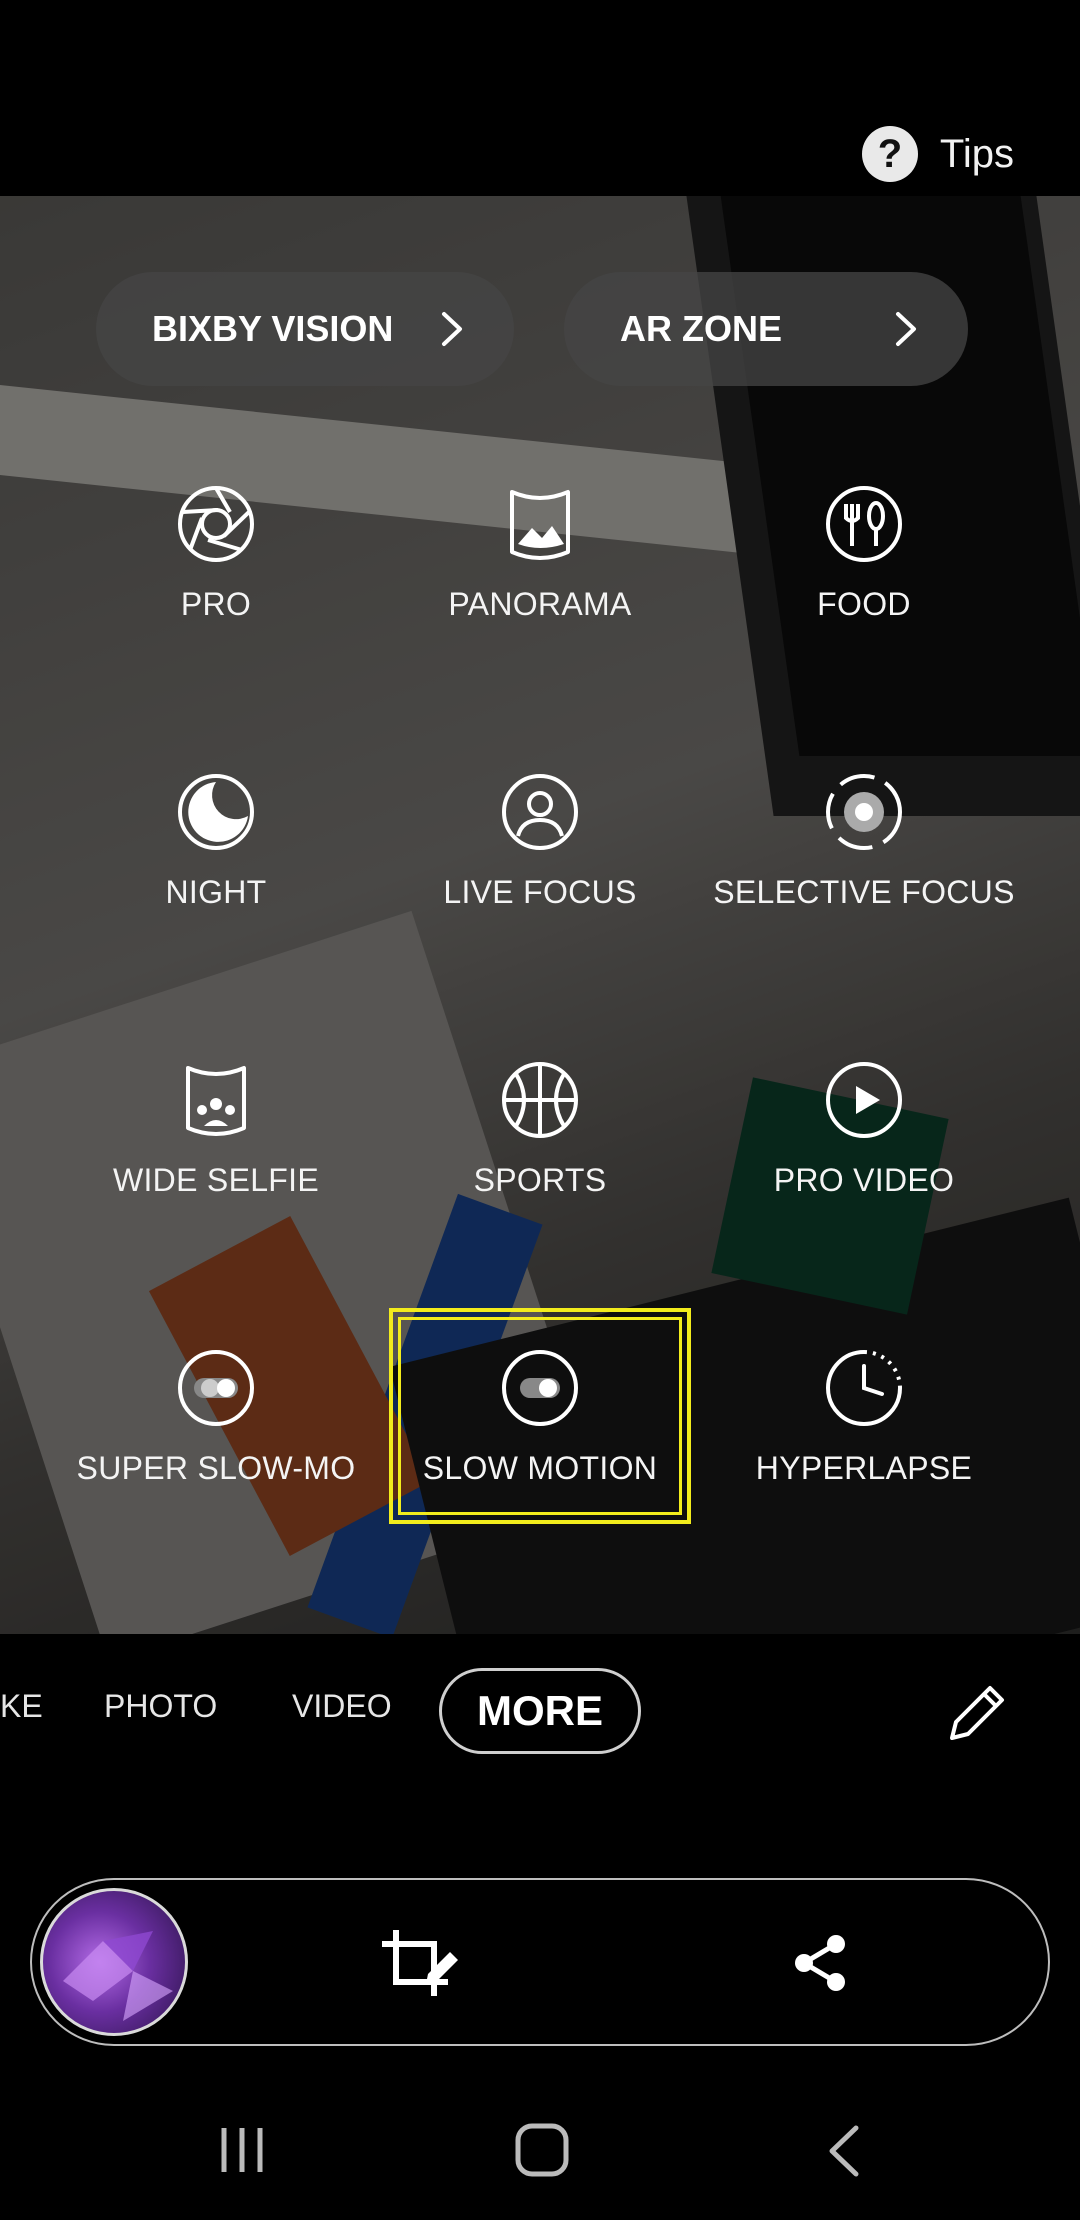  Describe the element at coordinates (844, 2151) in the screenshot. I see `back-icon` at that location.